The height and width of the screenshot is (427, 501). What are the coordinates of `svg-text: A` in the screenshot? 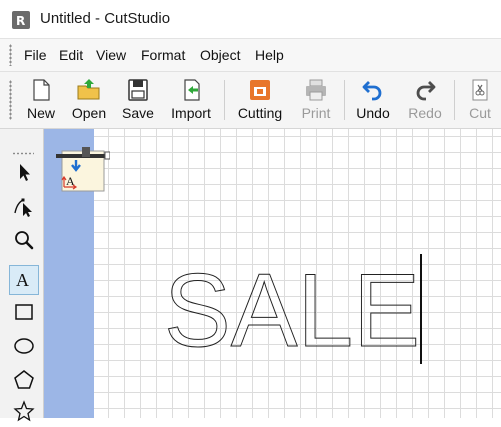 It's located at (22, 280).